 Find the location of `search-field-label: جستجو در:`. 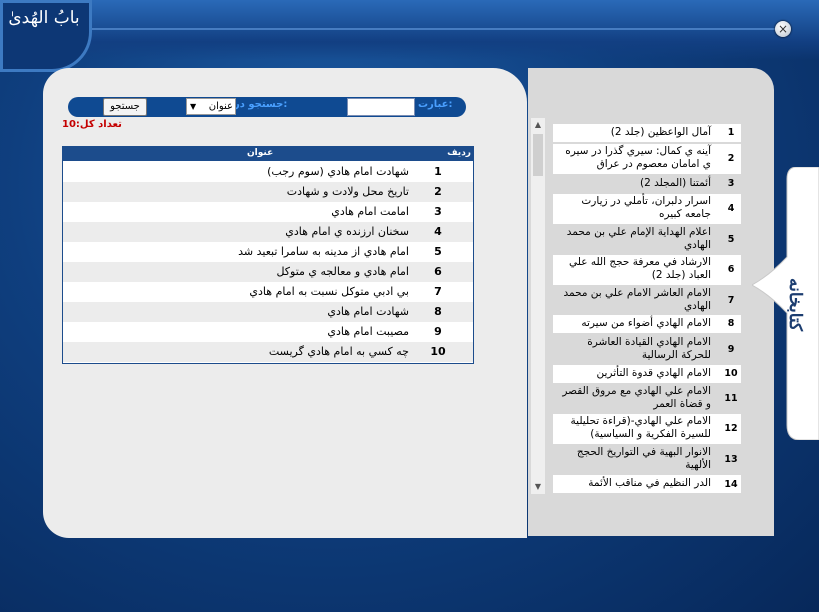

search-field-label: جستجو در: is located at coordinates (261, 104).